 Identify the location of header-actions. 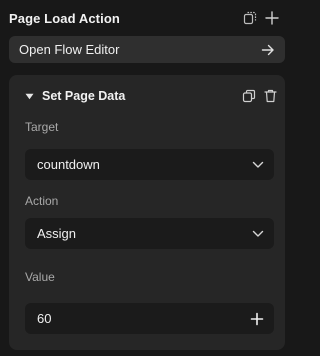
(261, 18).